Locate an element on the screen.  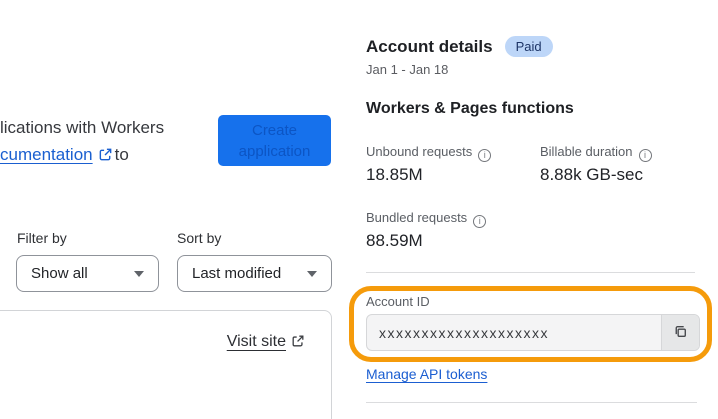
intro-text: lications with Workers cumentation to is located at coordinates (82, 142).